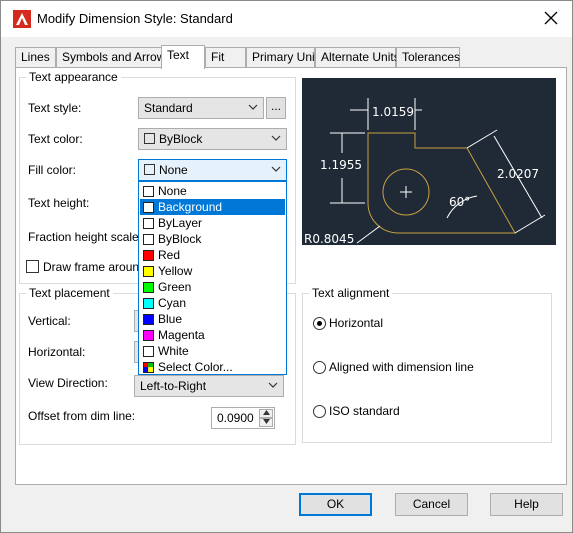 Image resolution: width=573 pixels, height=533 pixels. Describe the element at coordinates (393, 112) in the screenshot. I see `preview-dim-top: 1.0159` at that location.